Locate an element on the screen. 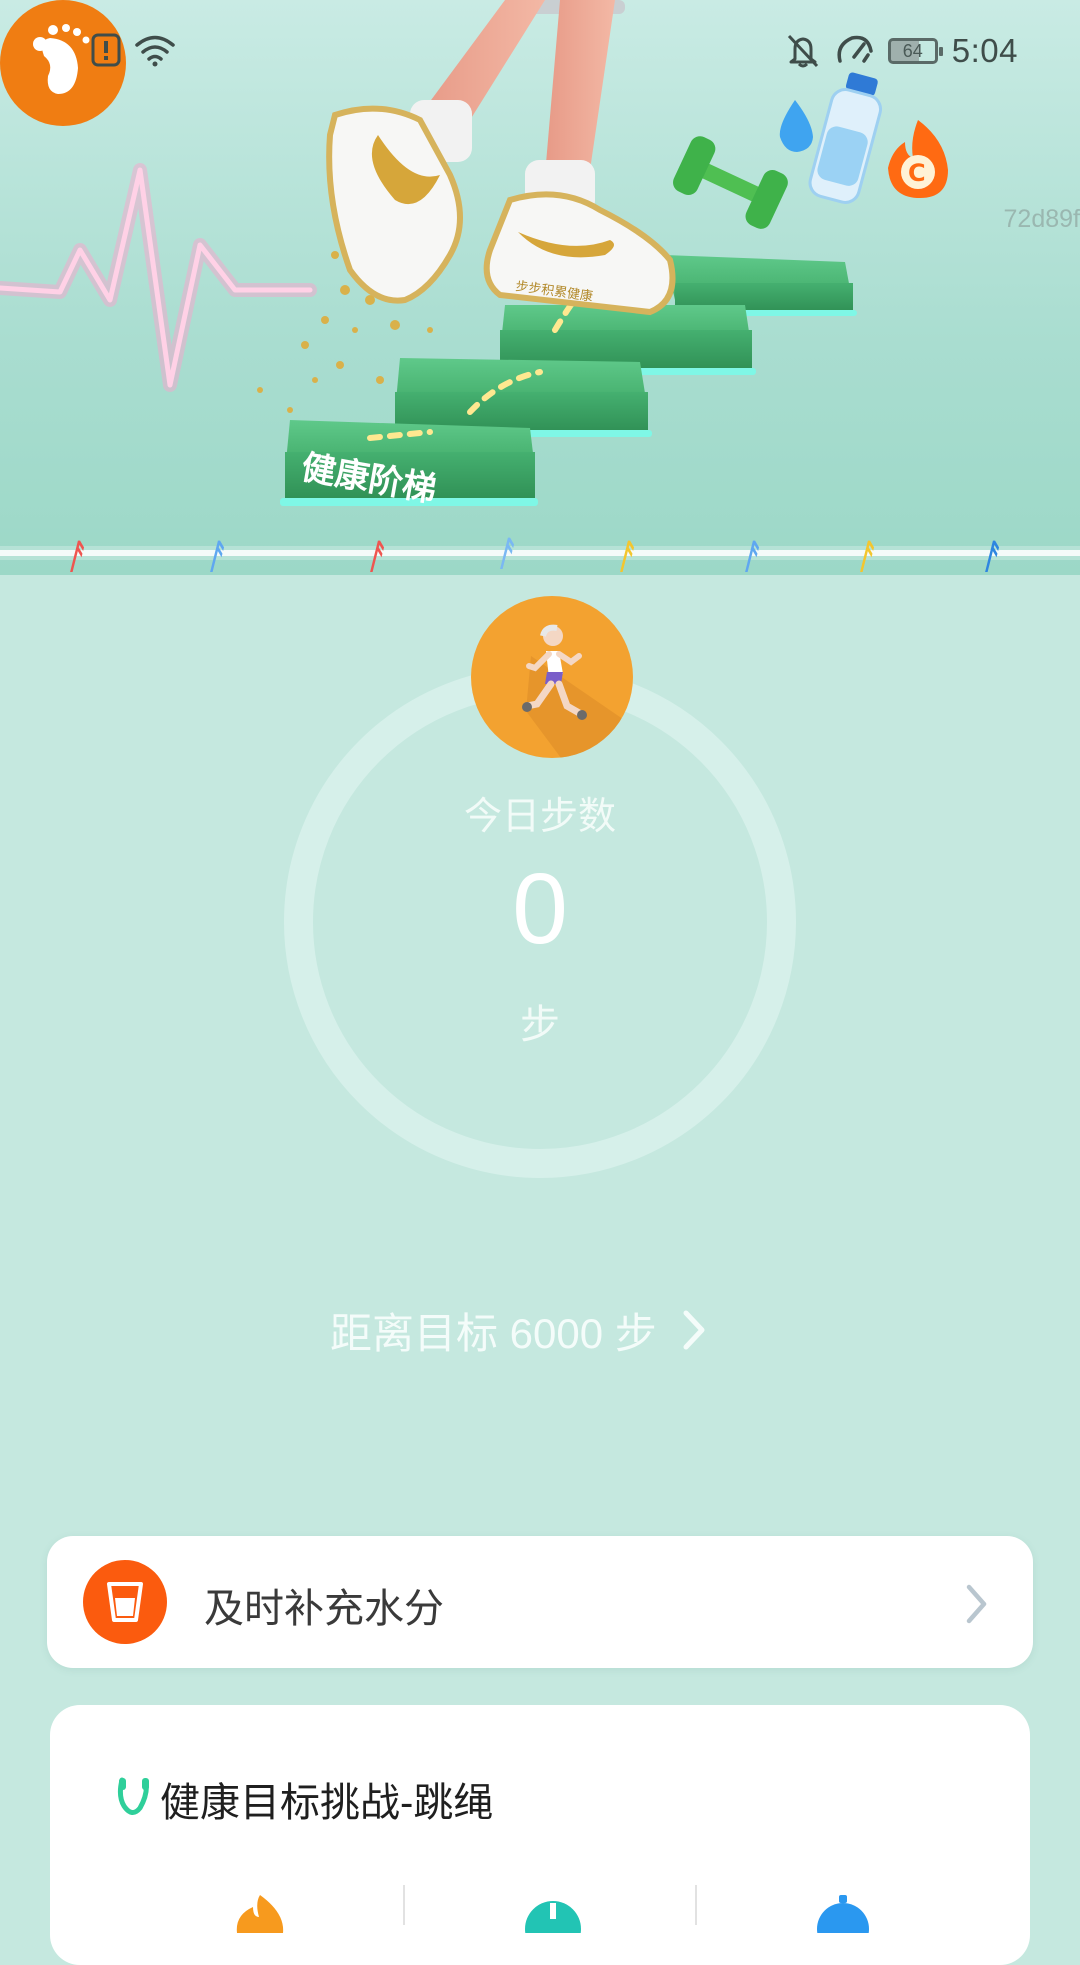 The height and width of the screenshot is (1965, 1080). timer-icon is located at coordinates (843, 1914).